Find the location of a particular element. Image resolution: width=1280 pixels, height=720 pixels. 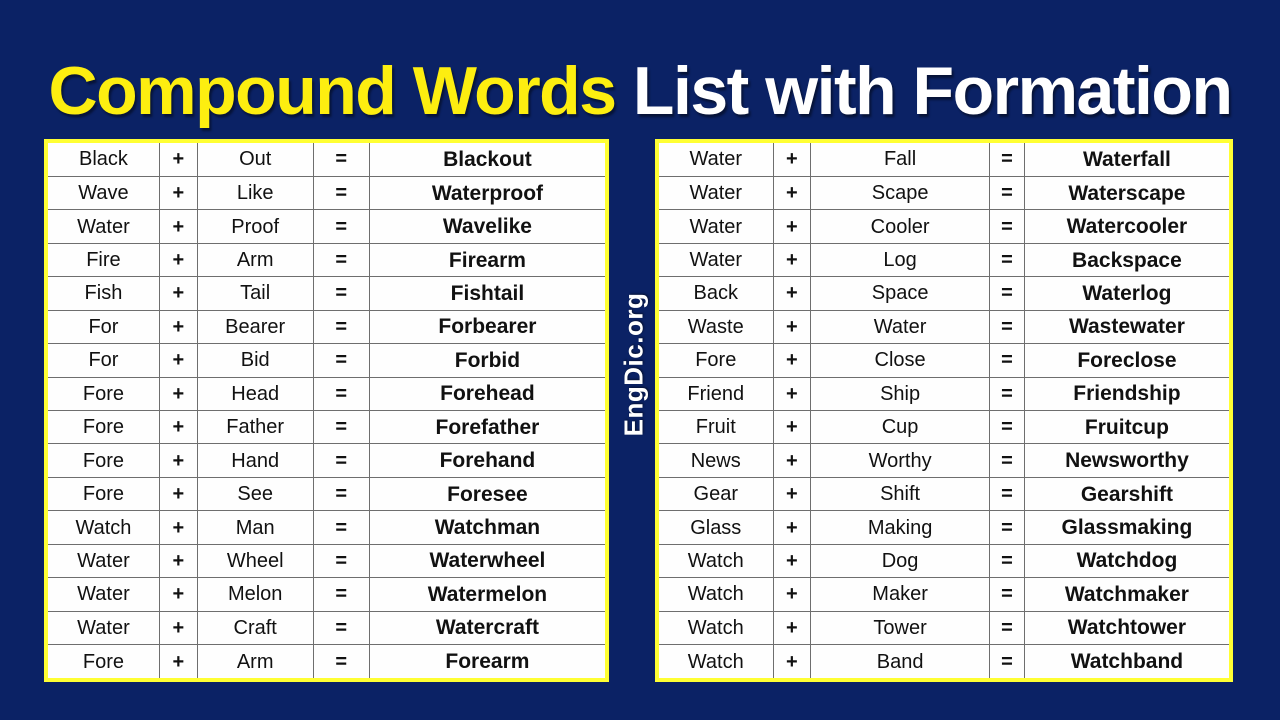

table-row: Glass + Making = Glassmaking is located at coordinates (944, 527).